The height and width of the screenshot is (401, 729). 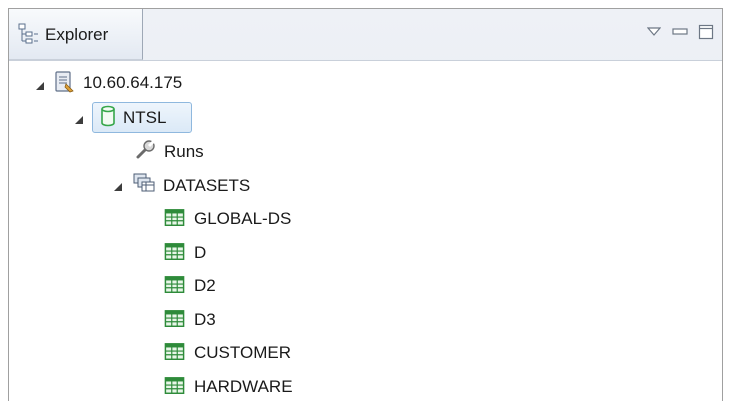 I want to click on maximize-icon, so click(x=706, y=32).